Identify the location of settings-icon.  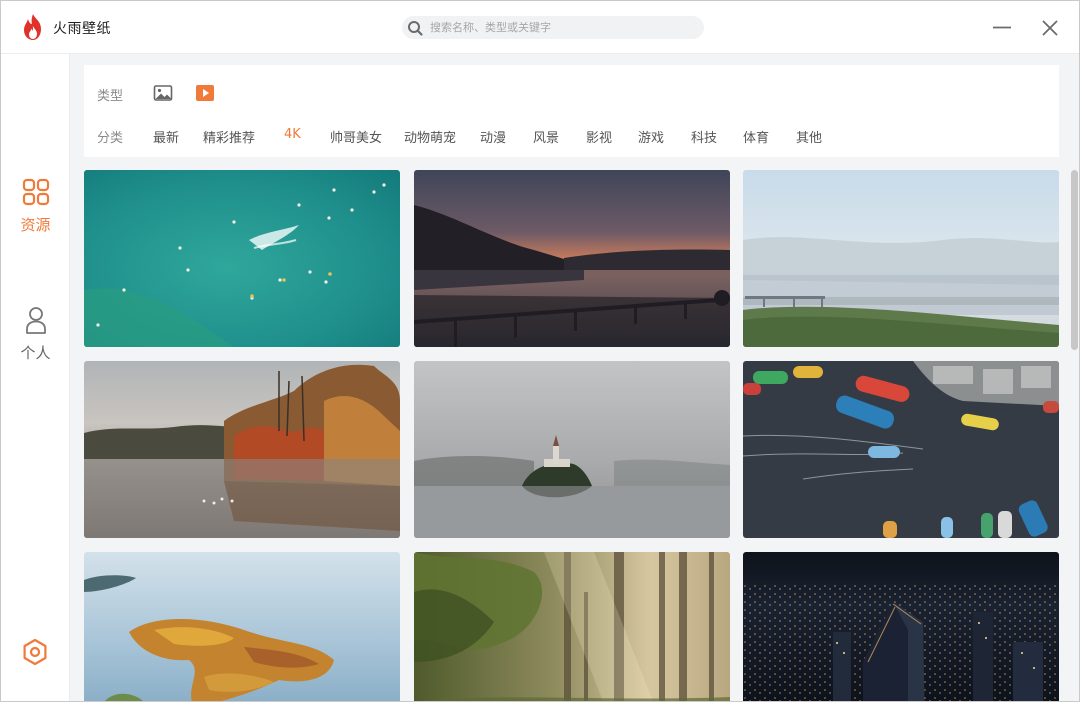
(35, 652).